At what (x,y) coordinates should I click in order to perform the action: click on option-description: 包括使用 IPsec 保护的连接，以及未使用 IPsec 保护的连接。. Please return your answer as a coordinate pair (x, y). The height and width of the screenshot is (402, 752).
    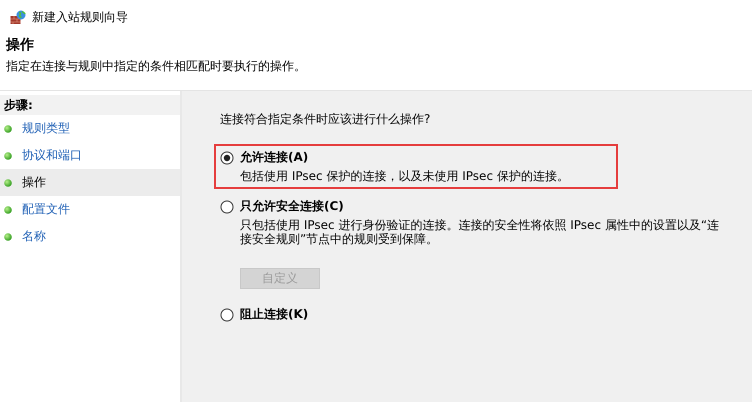
    Looking at the image, I should click on (404, 176).